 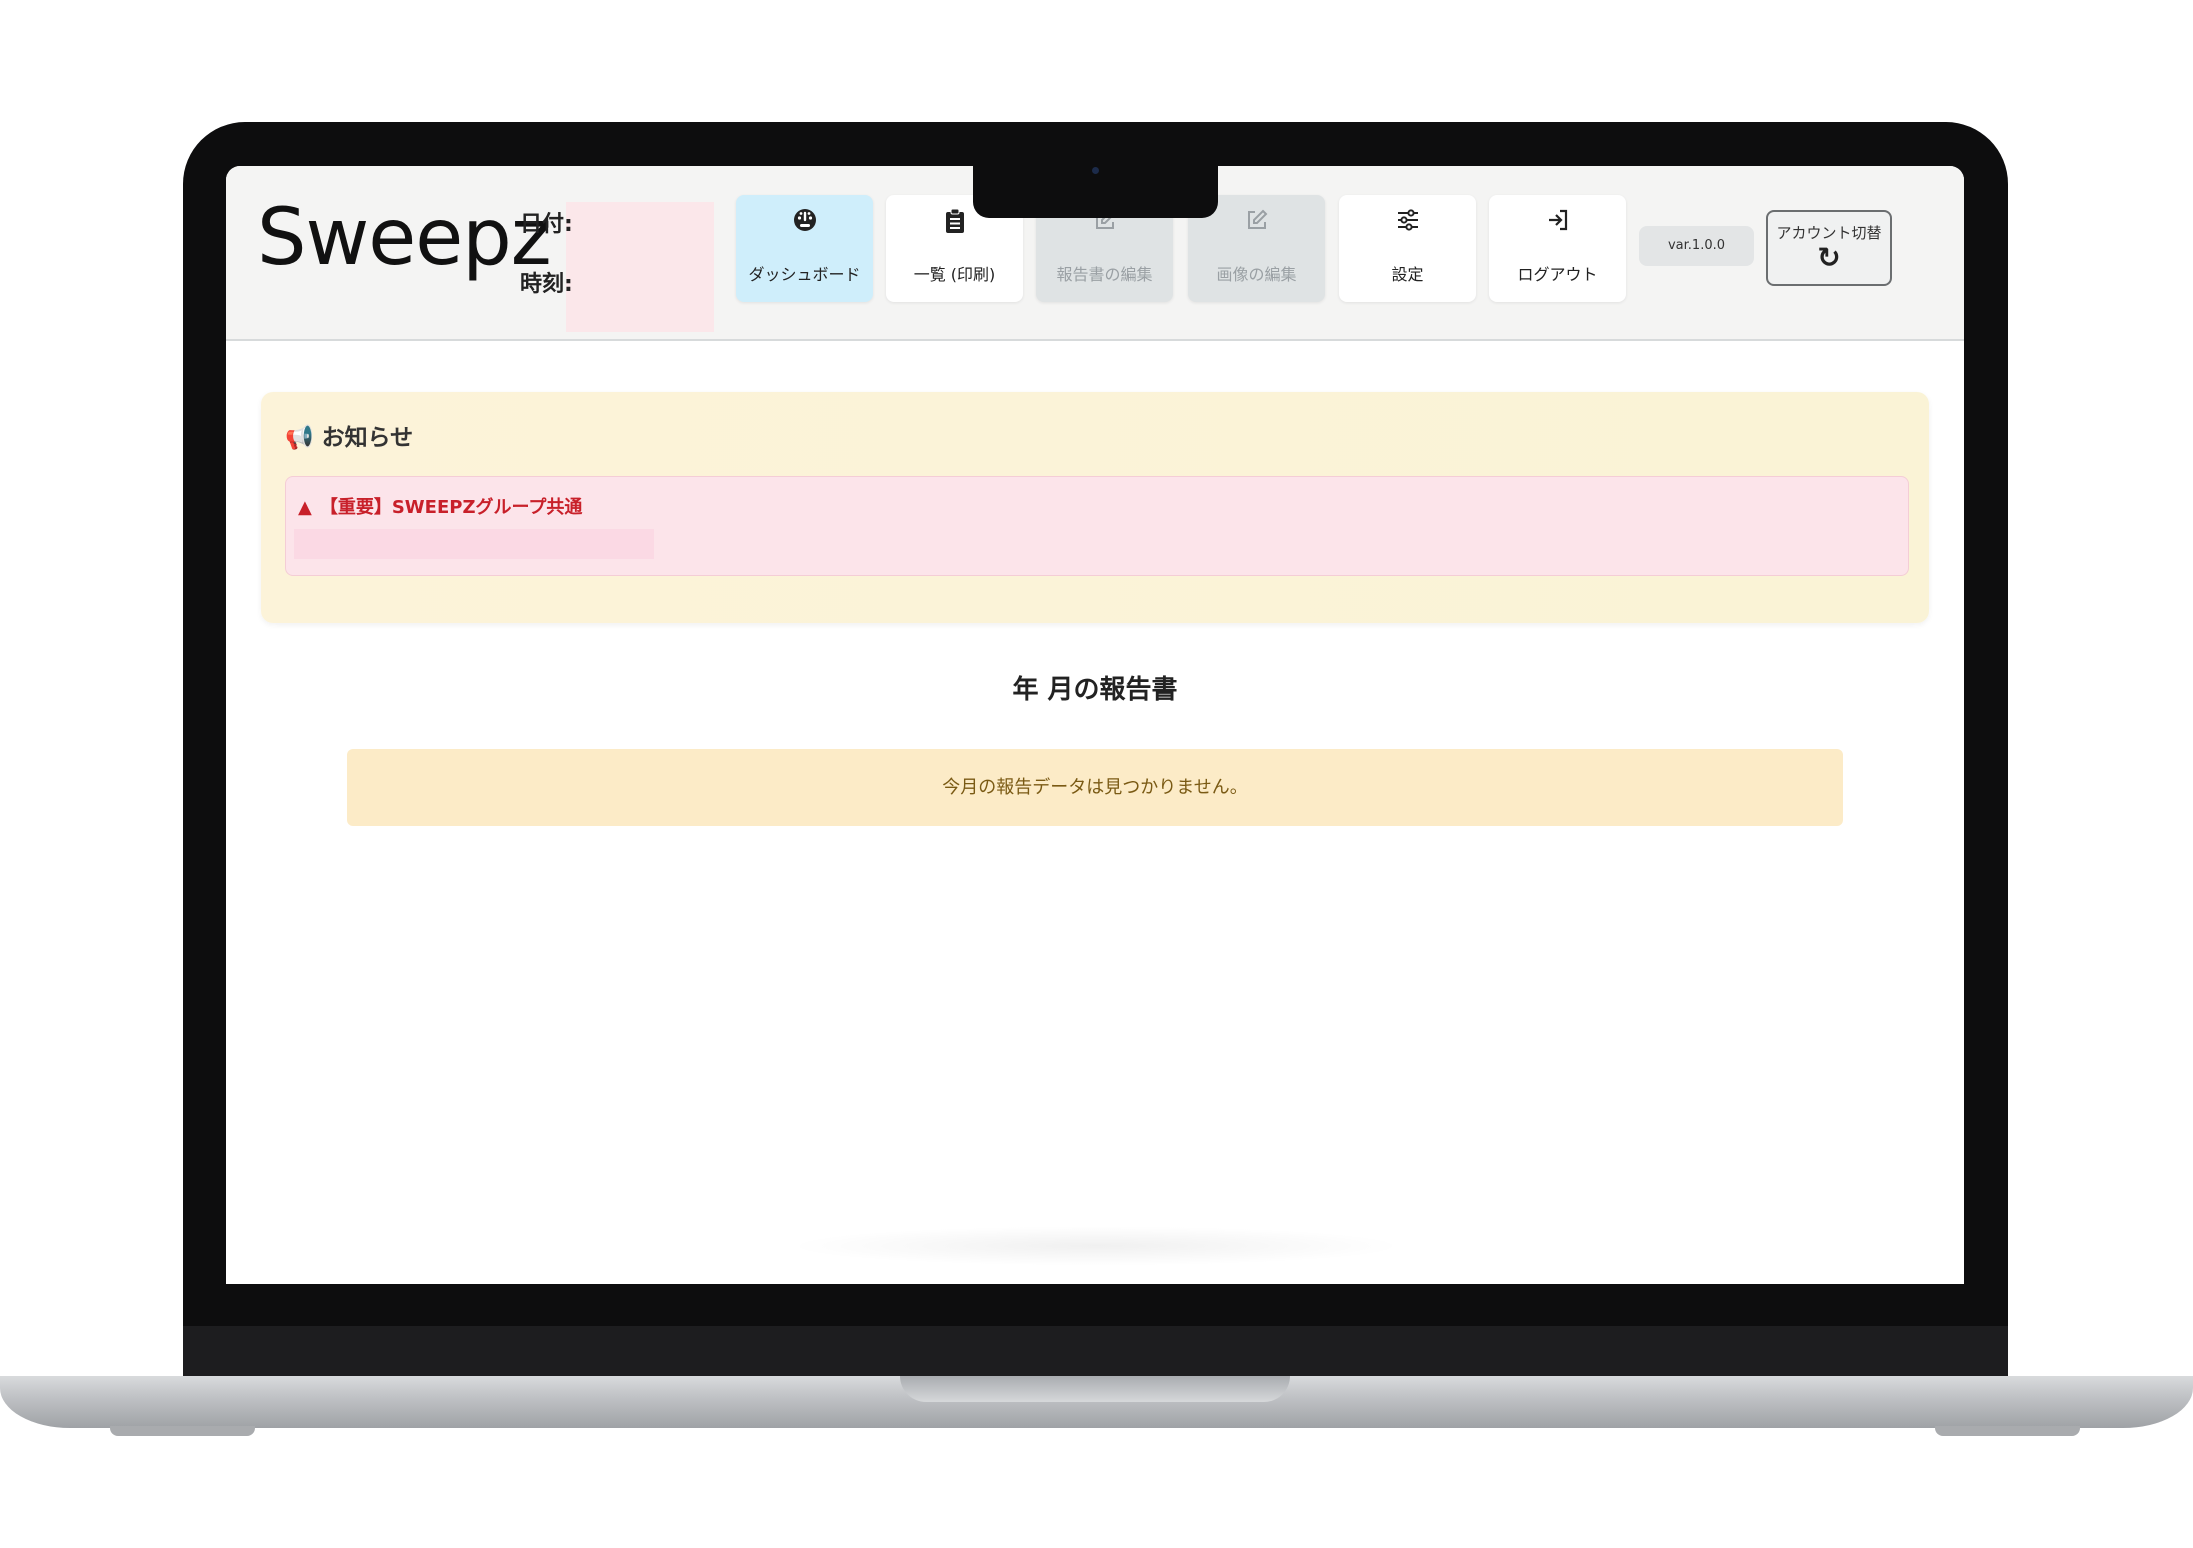 I want to click on nav-settings-label: 設定, so click(x=1407, y=274).